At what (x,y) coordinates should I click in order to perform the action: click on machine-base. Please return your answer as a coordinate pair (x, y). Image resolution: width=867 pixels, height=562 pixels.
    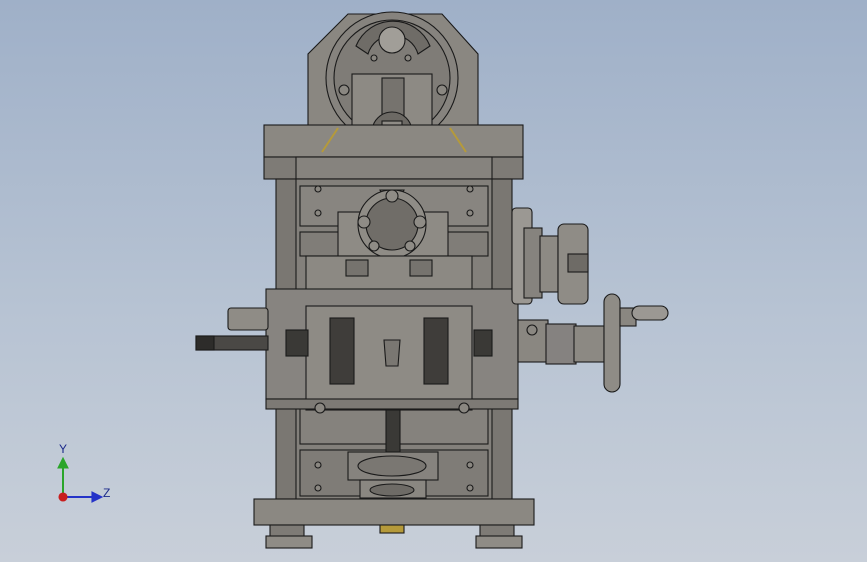
    Looking at the image, I should click on (394, 523).